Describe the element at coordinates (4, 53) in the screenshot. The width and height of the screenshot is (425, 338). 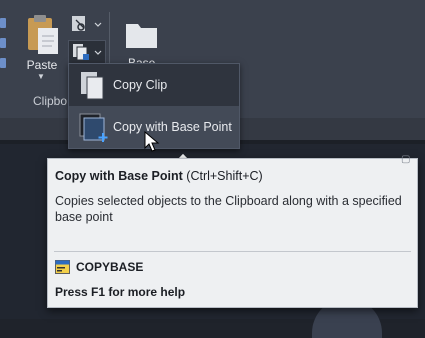
I see `left-tool-strip` at that location.